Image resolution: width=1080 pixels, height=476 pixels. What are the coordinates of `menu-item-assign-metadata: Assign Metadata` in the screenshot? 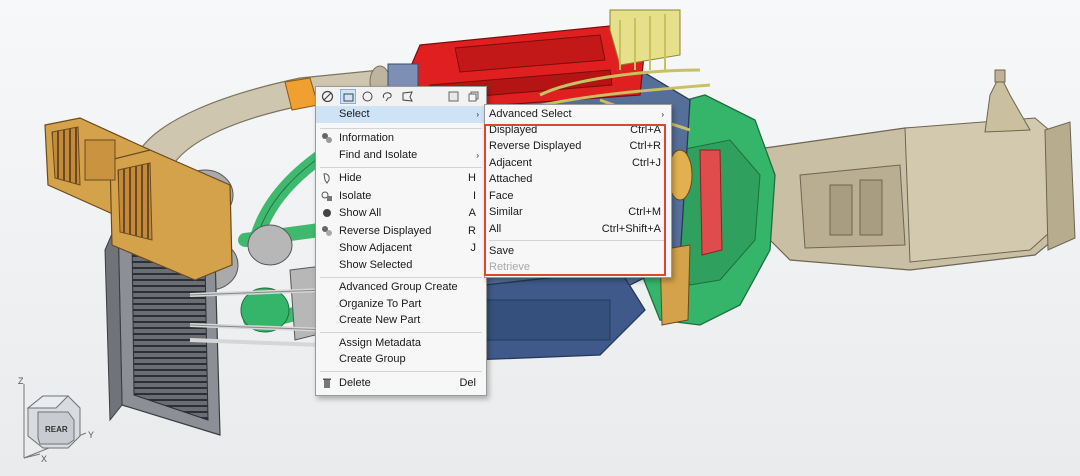 It's located at (401, 343).